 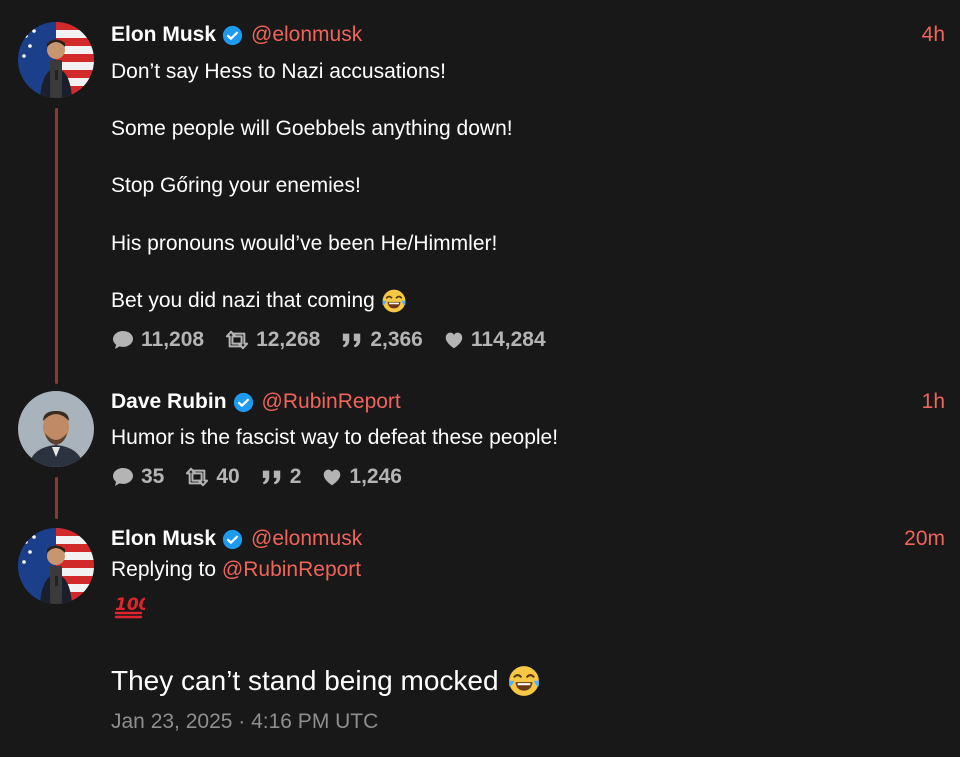 I want to click on tweet-line: His pronouns would’ve been He/Himmler!, so click(x=304, y=243).